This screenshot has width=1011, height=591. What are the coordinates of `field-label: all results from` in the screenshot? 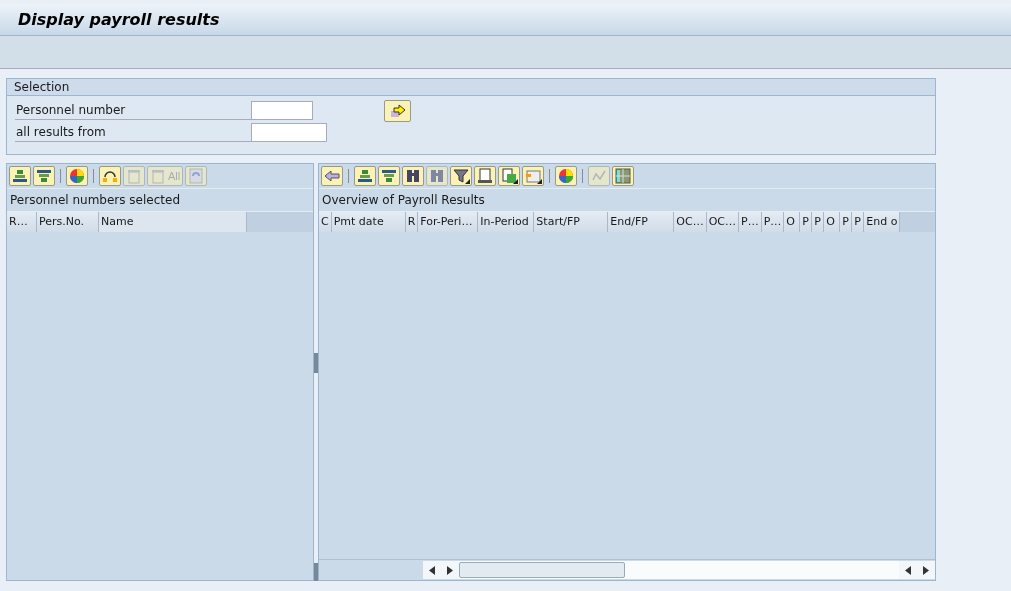 It's located at (133, 132).